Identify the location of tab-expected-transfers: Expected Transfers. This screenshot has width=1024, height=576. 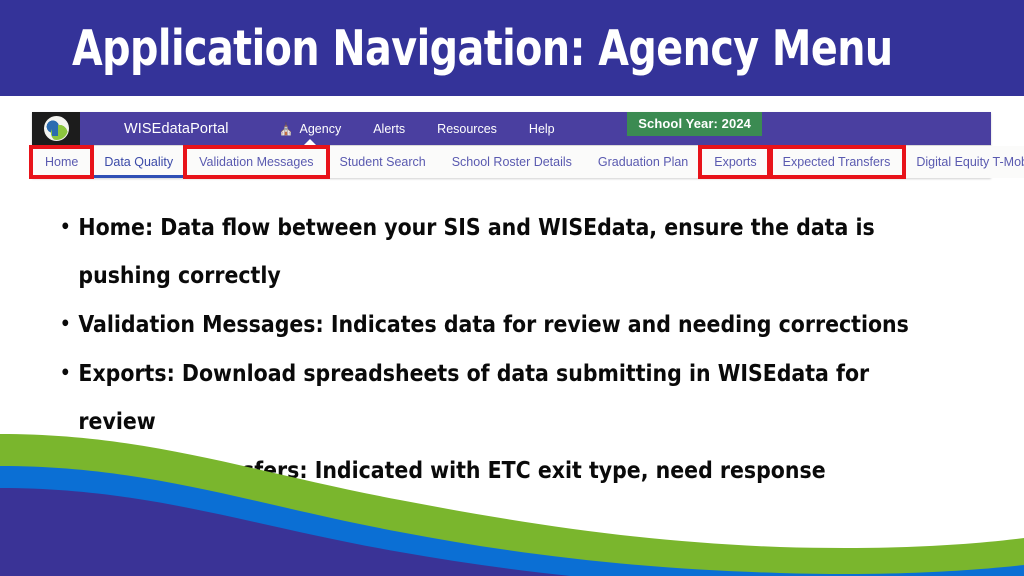
(836, 162).